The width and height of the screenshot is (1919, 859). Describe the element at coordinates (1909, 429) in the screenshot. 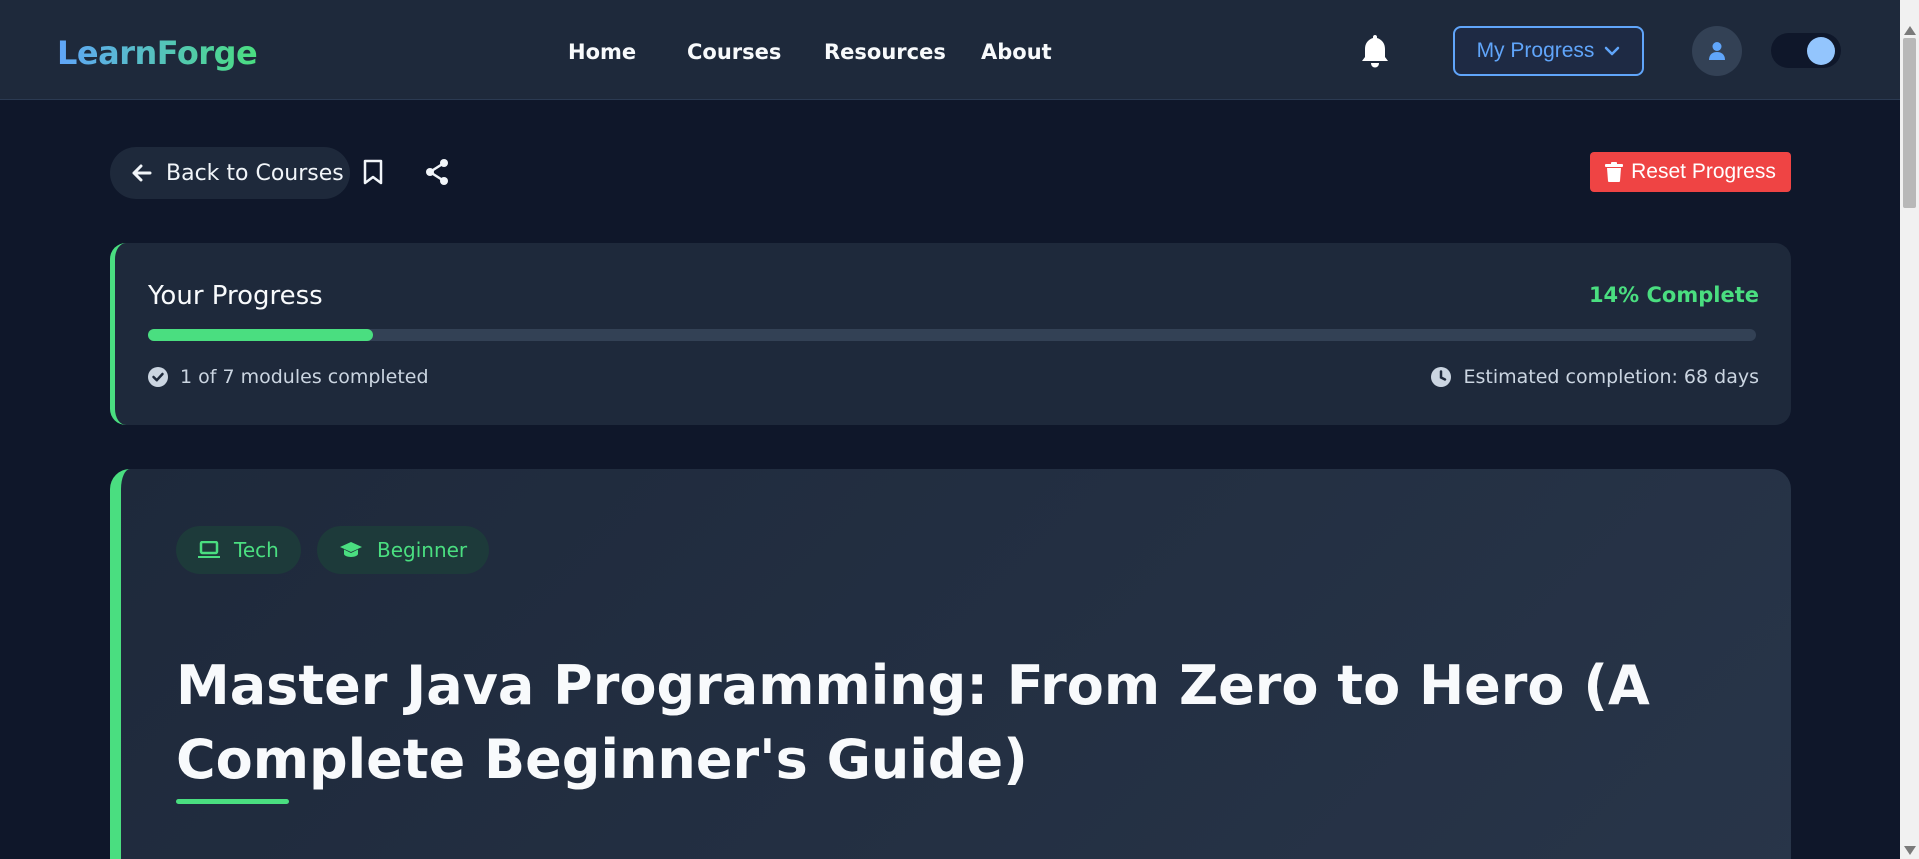

I see `page-scrollbar` at that location.